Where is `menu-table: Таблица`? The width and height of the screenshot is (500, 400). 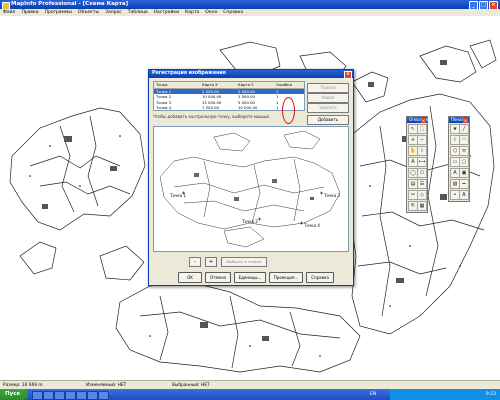
menu-table: Таблица is located at coordinates (138, 12).